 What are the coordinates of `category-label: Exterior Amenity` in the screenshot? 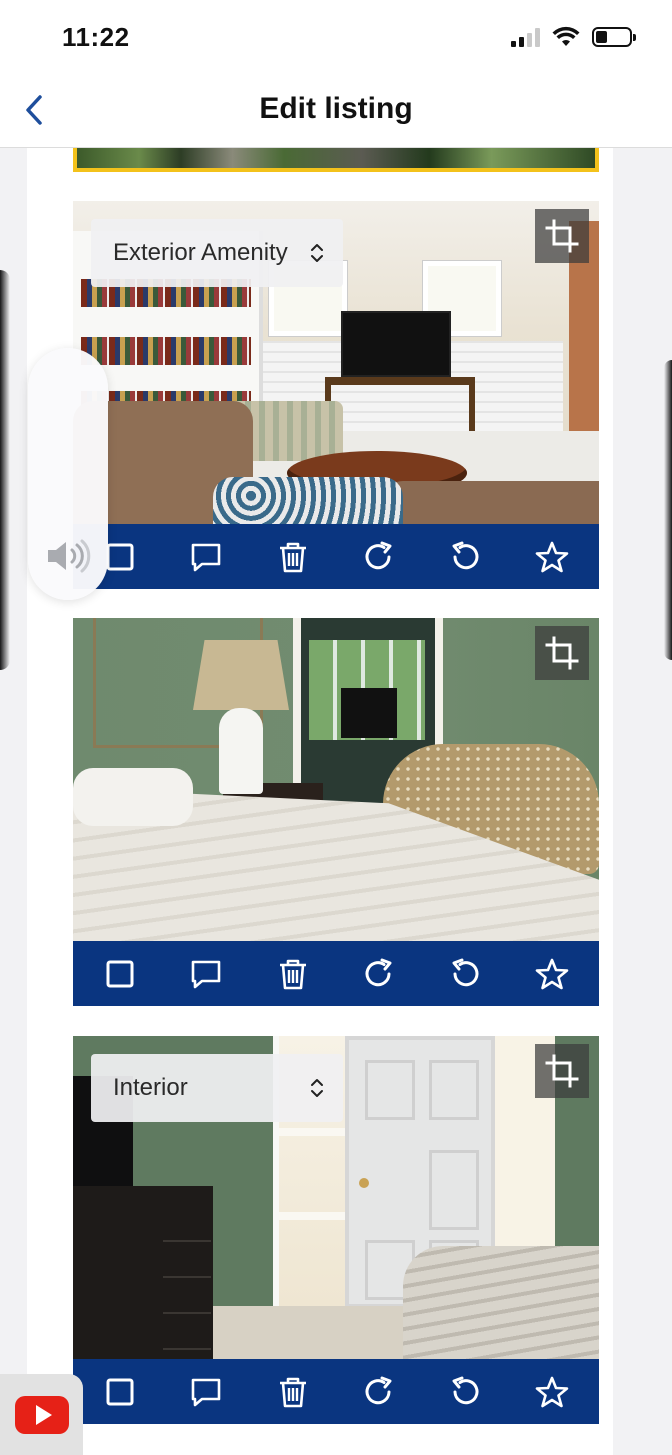 It's located at (200, 252).